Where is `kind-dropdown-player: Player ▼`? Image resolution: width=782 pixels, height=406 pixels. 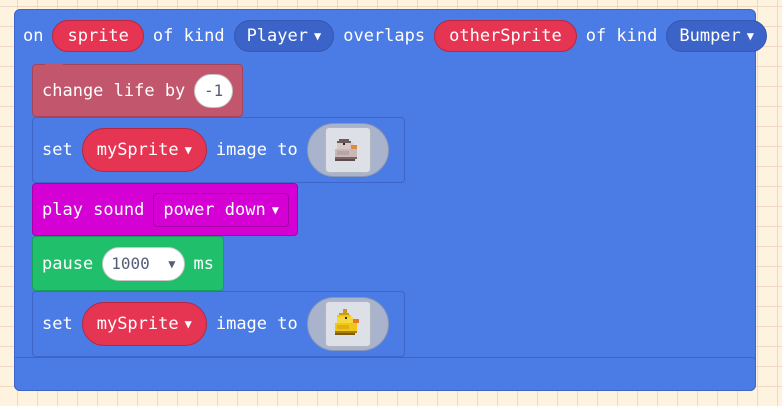
kind-dropdown-player: Player ▼ is located at coordinates (284, 36).